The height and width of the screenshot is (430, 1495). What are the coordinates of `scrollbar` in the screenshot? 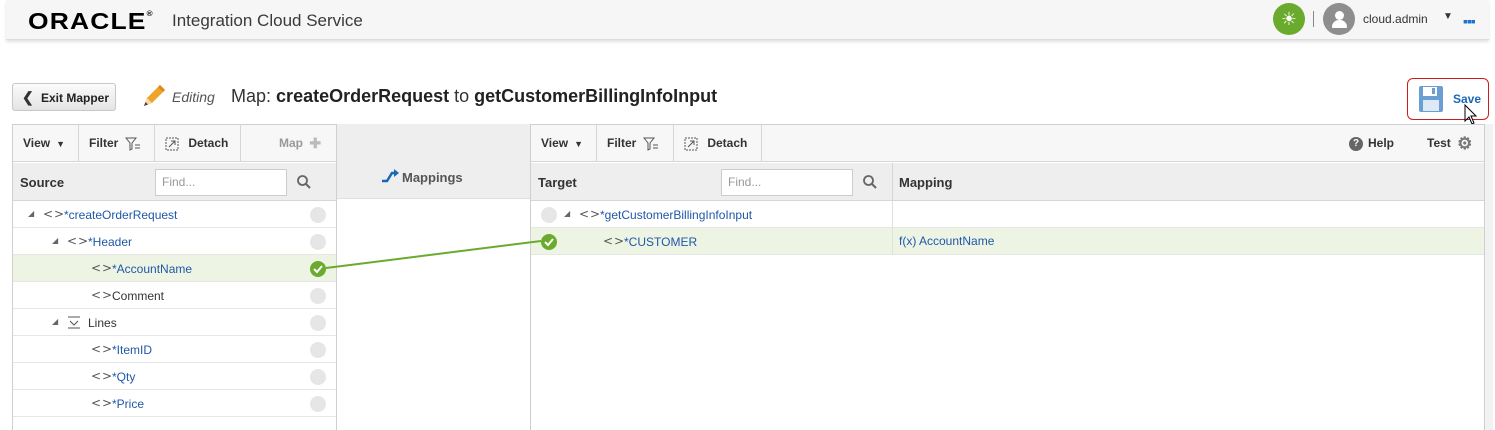 It's located at (1489, 277).